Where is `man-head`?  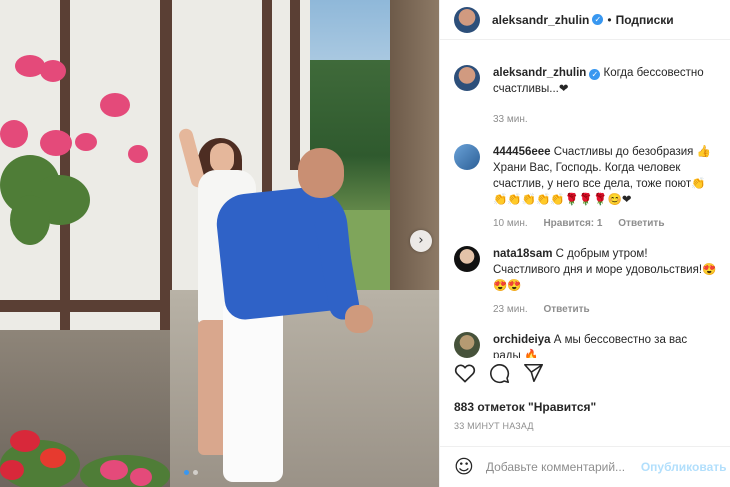
man-head is located at coordinates (321, 173).